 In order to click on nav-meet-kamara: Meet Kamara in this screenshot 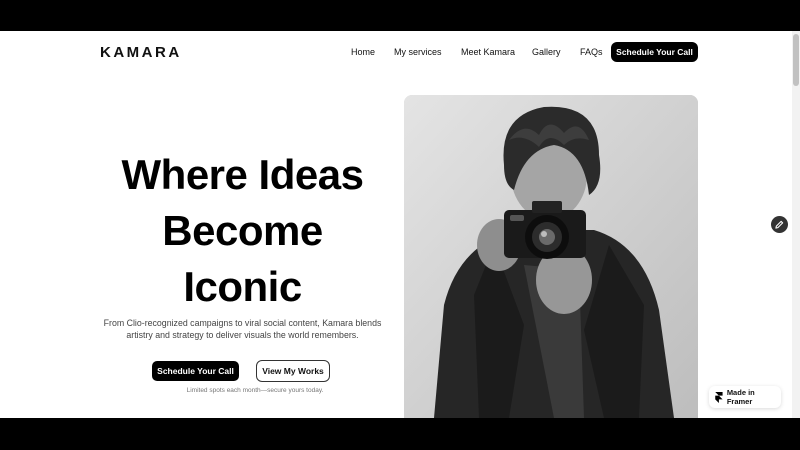, I will do `click(488, 52)`.